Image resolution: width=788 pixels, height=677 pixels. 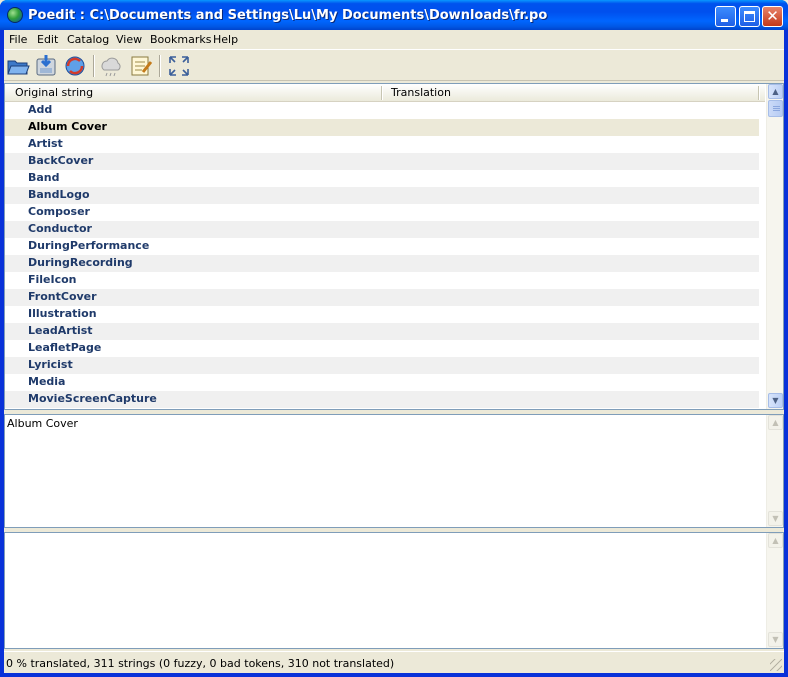 I want to click on column-translation: Translation, so click(x=421, y=92).